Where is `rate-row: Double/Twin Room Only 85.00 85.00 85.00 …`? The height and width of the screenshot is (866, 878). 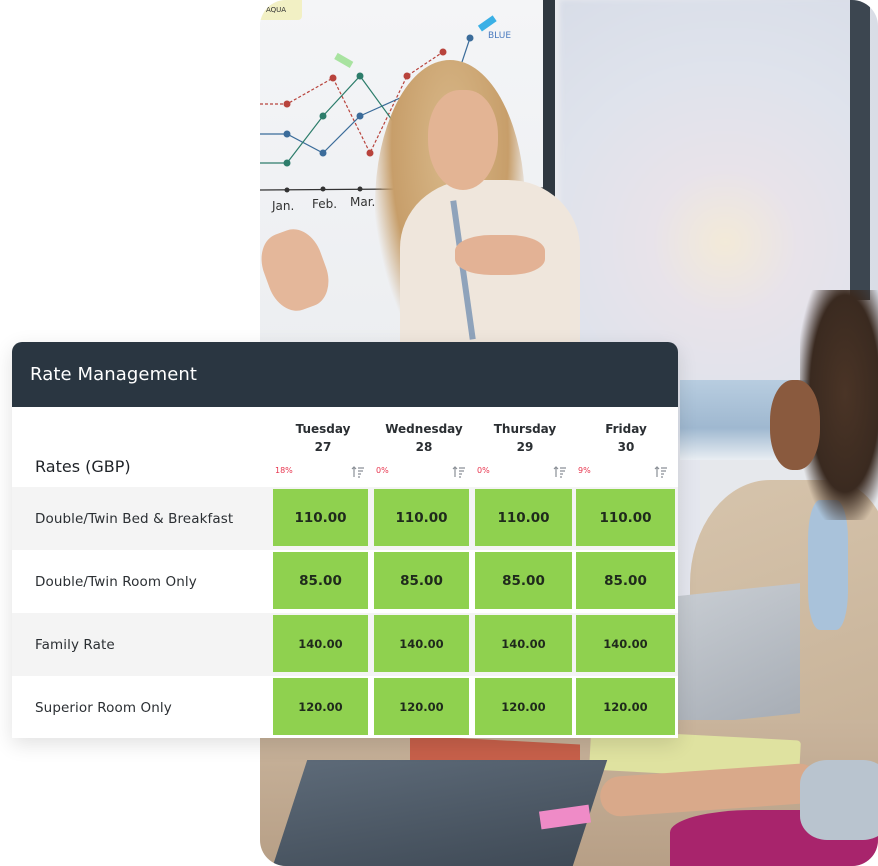 rate-row: Double/Twin Room Only 85.00 85.00 85.00 … is located at coordinates (345, 581).